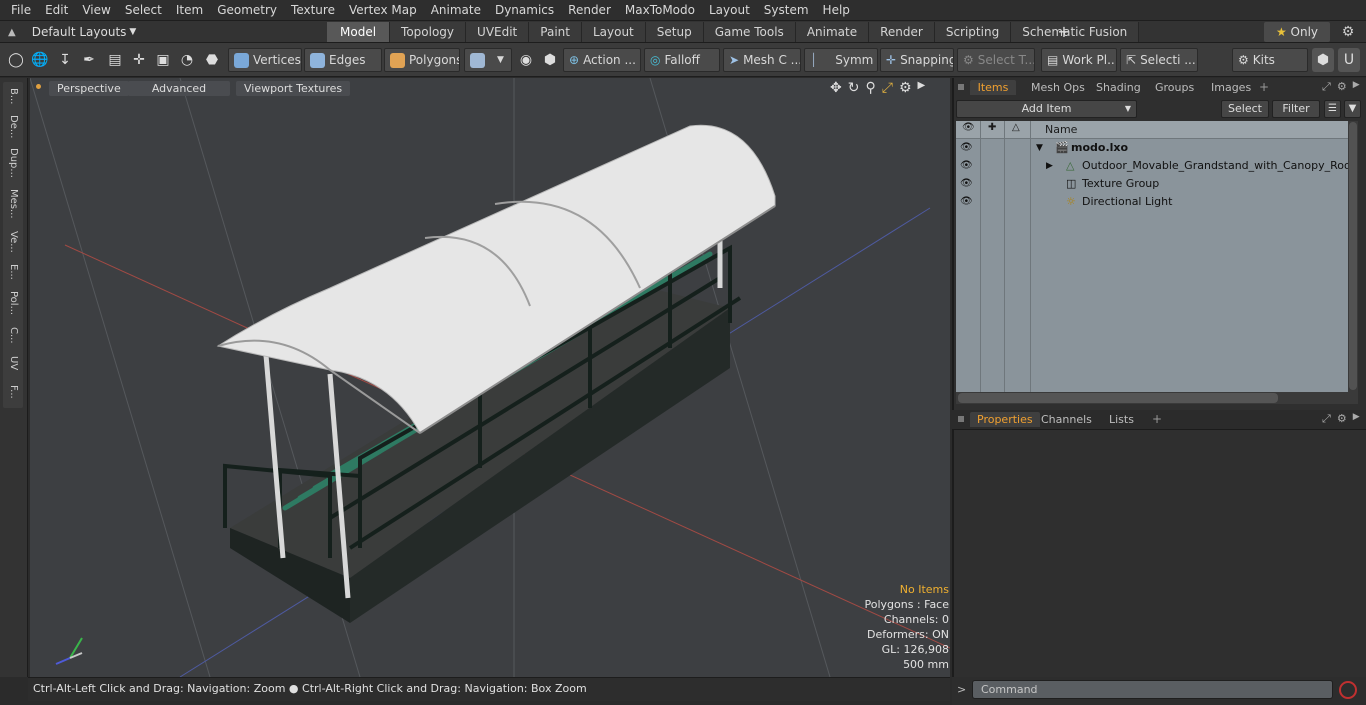  Describe the element at coordinates (89, 88) in the screenshot. I see `perspective-button: Perspective` at that location.